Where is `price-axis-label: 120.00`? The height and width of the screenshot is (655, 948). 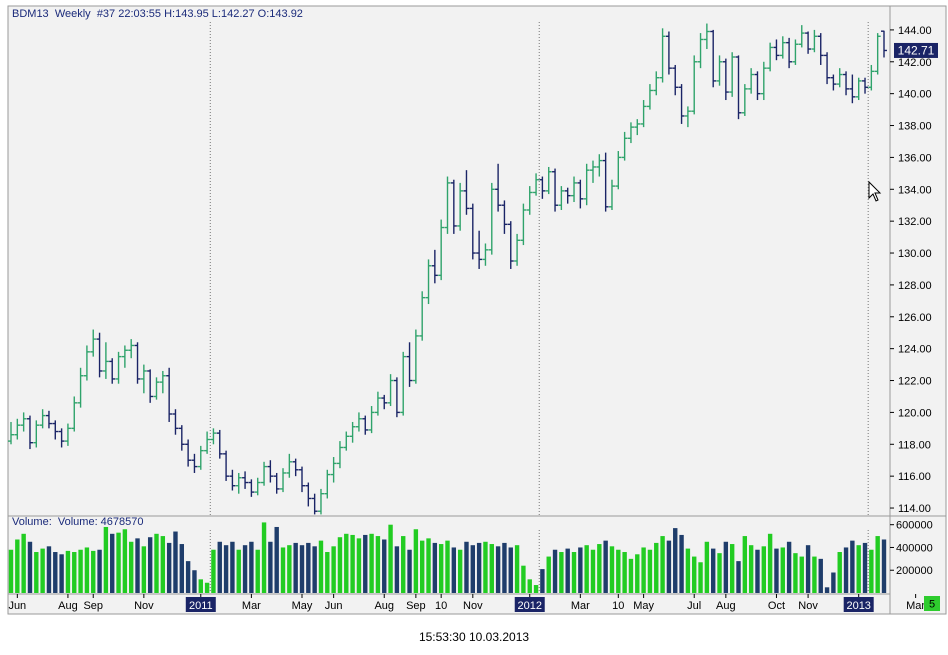 price-axis-label: 120.00 is located at coordinates (915, 413).